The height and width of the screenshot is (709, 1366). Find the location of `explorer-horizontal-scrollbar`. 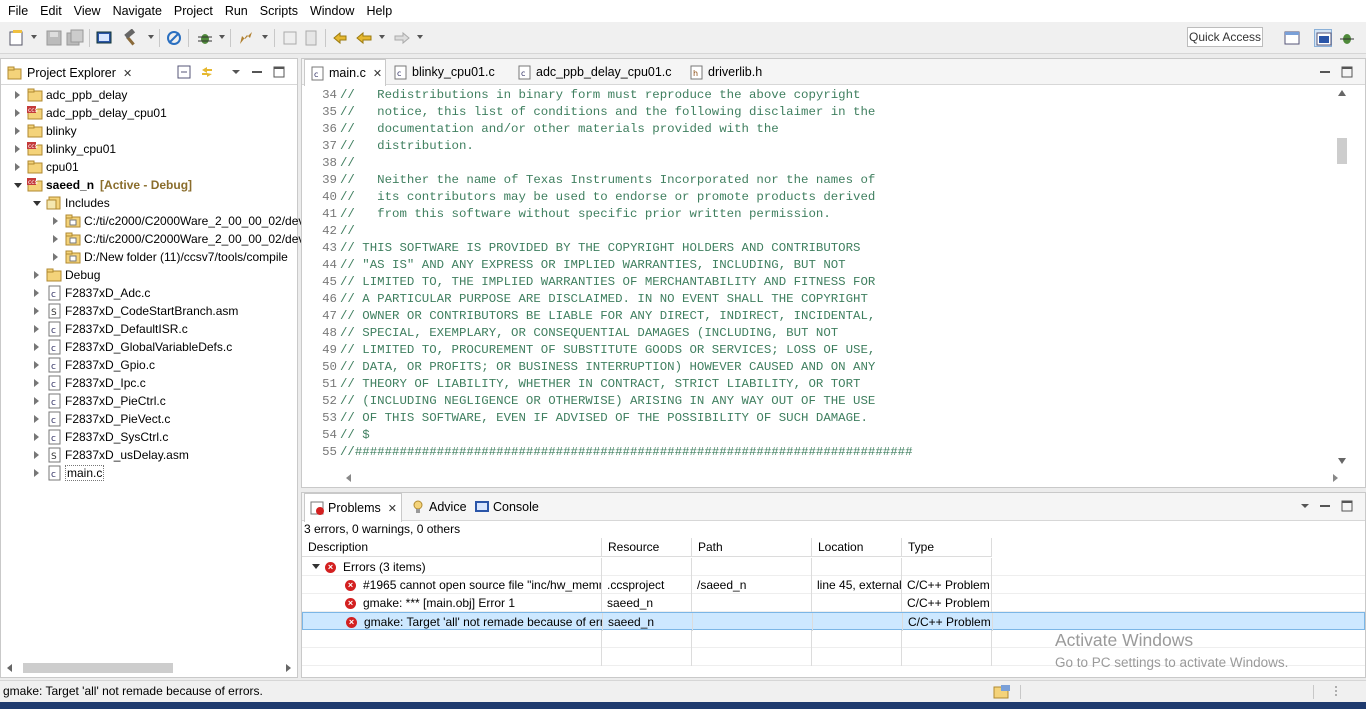

explorer-horizontal-scrollbar is located at coordinates (149, 668).